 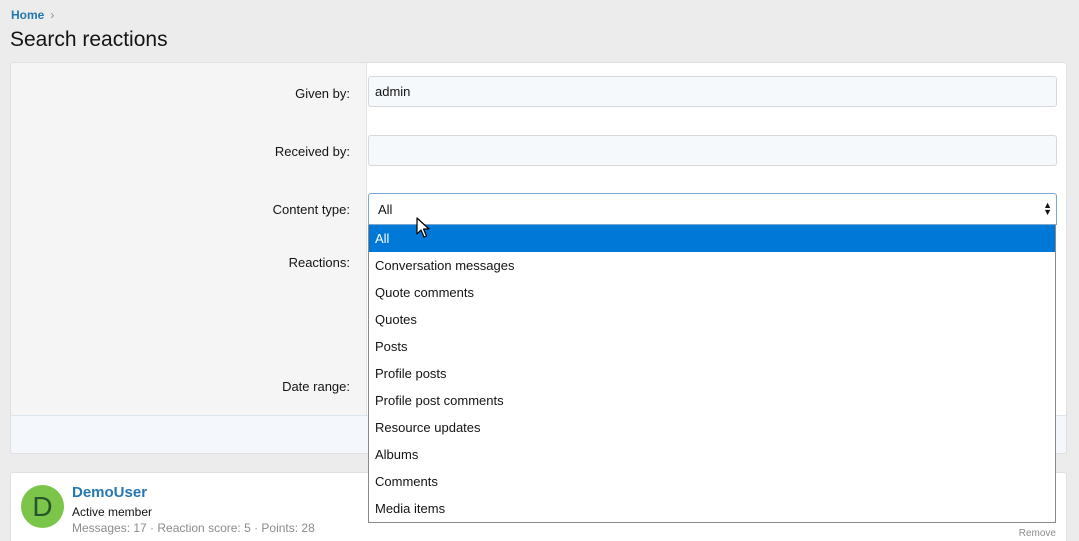 I want to click on user-title: Active member, so click(x=112, y=512).